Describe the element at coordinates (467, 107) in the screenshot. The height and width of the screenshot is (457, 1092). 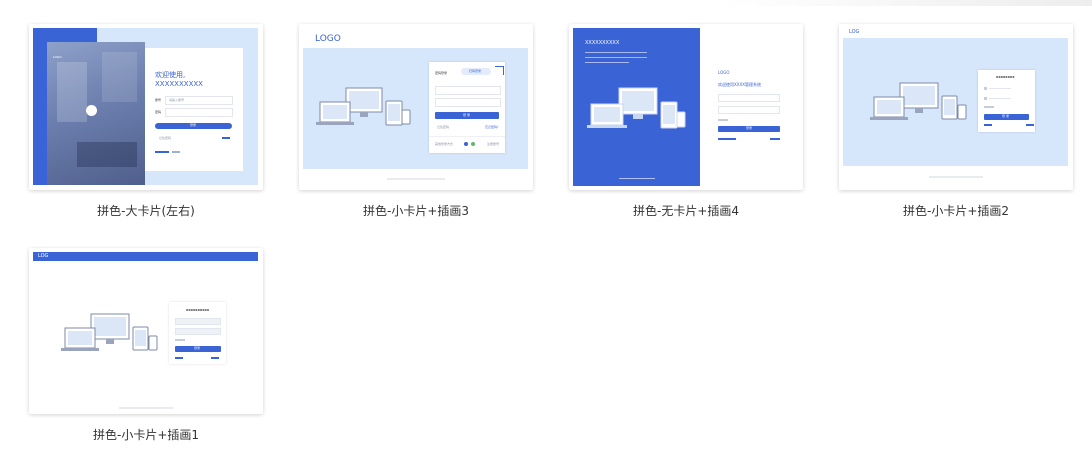
I see `preview-login-card: 密码登录 扫码登录 登 录 记住密码 忘记密码? 其他登录方式 注册账号` at that location.